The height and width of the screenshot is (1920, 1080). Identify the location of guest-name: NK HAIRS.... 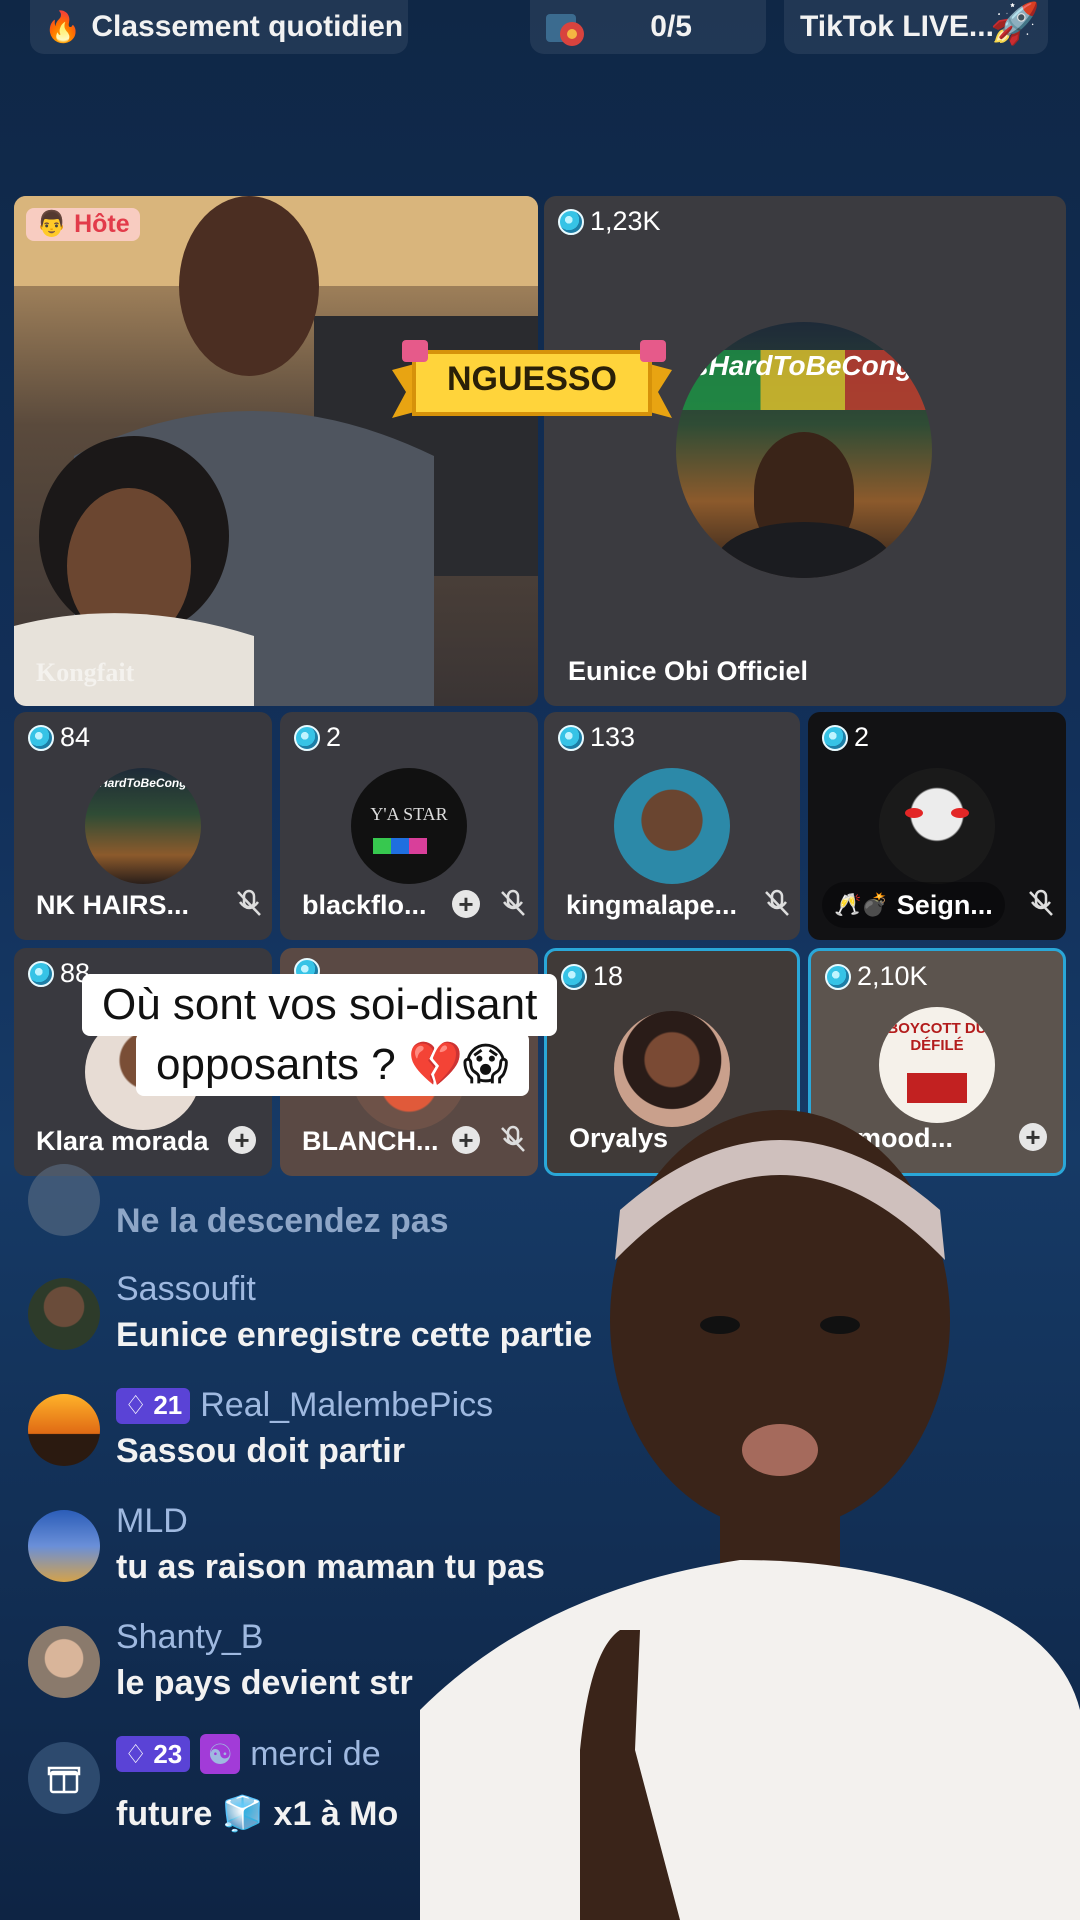
(113, 904).